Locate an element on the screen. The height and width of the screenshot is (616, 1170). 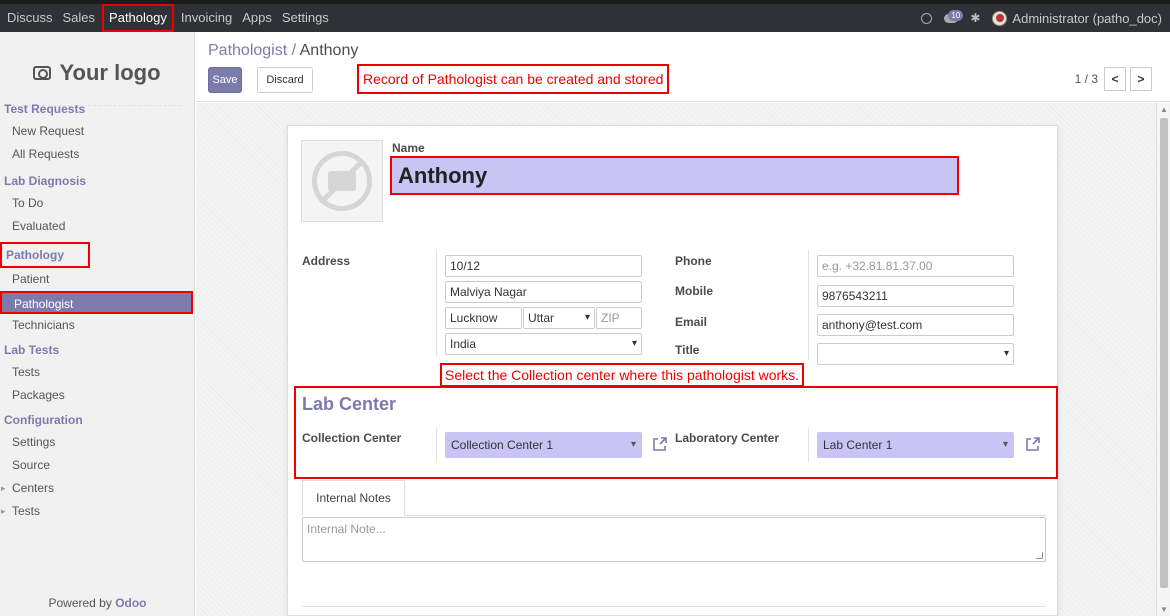
sidebar-item-pathologist: Pathologist is located at coordinates (96, 302).